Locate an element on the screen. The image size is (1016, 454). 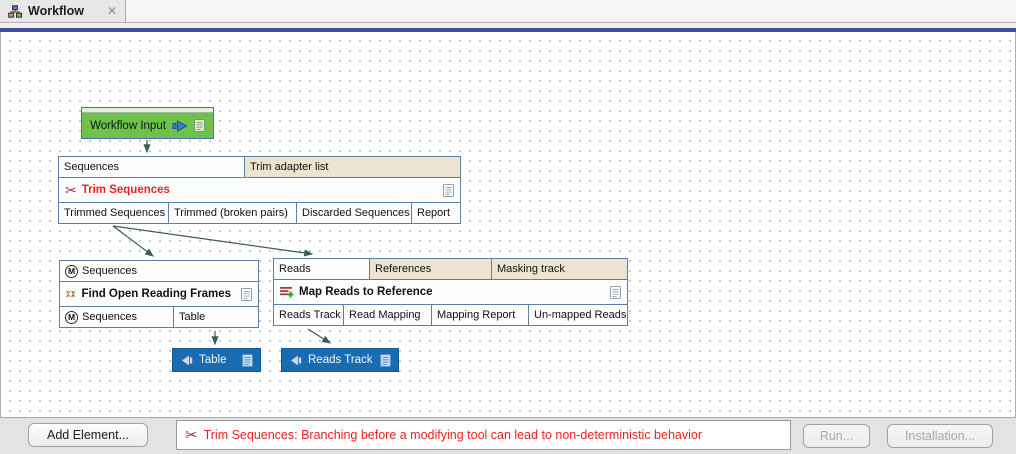
output-port-sequences: M Sequences is located at coordinates (117, 317).